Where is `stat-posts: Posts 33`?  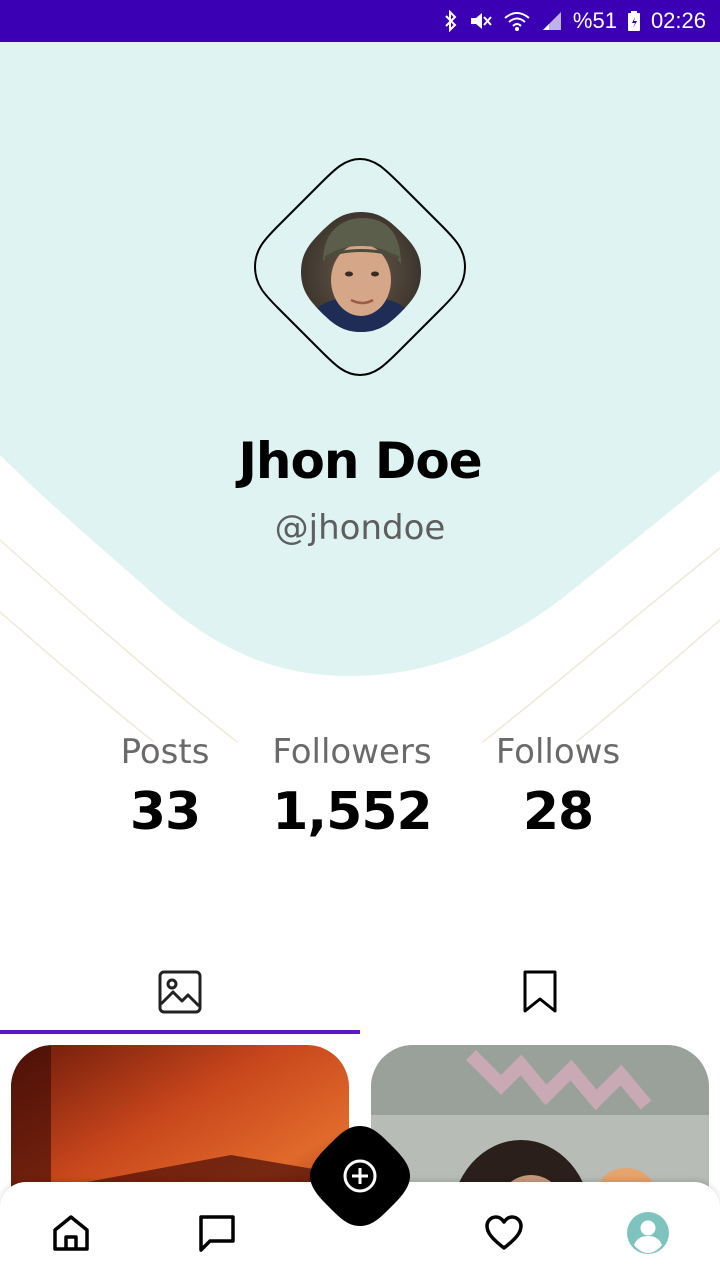 stat-posts: Posts 33 is located at coordinates (165, 787).